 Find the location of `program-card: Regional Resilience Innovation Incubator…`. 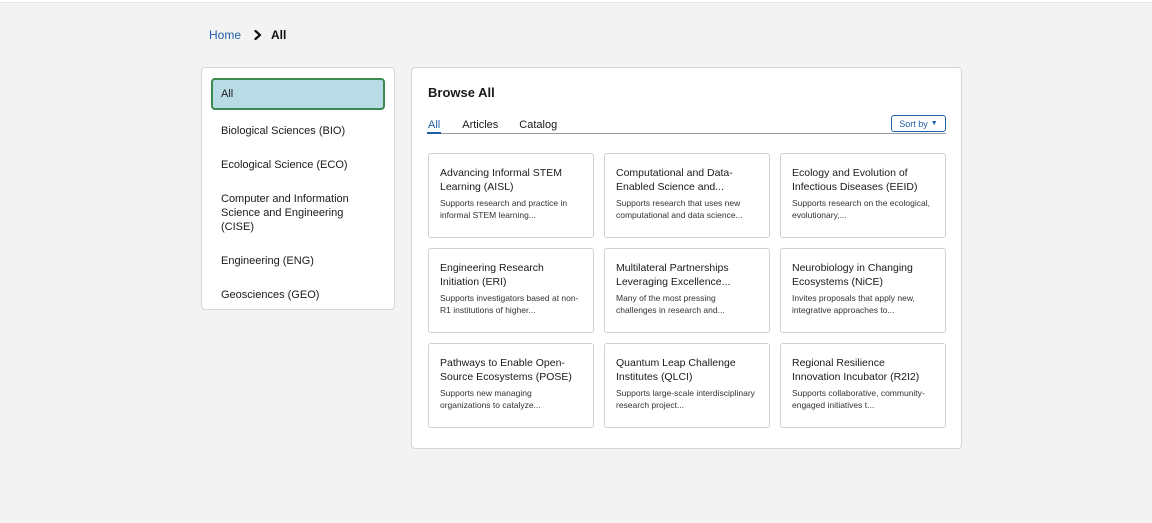

program-card: Regional Resilience Innovation Incubator… is located at coordinates (863, 385).